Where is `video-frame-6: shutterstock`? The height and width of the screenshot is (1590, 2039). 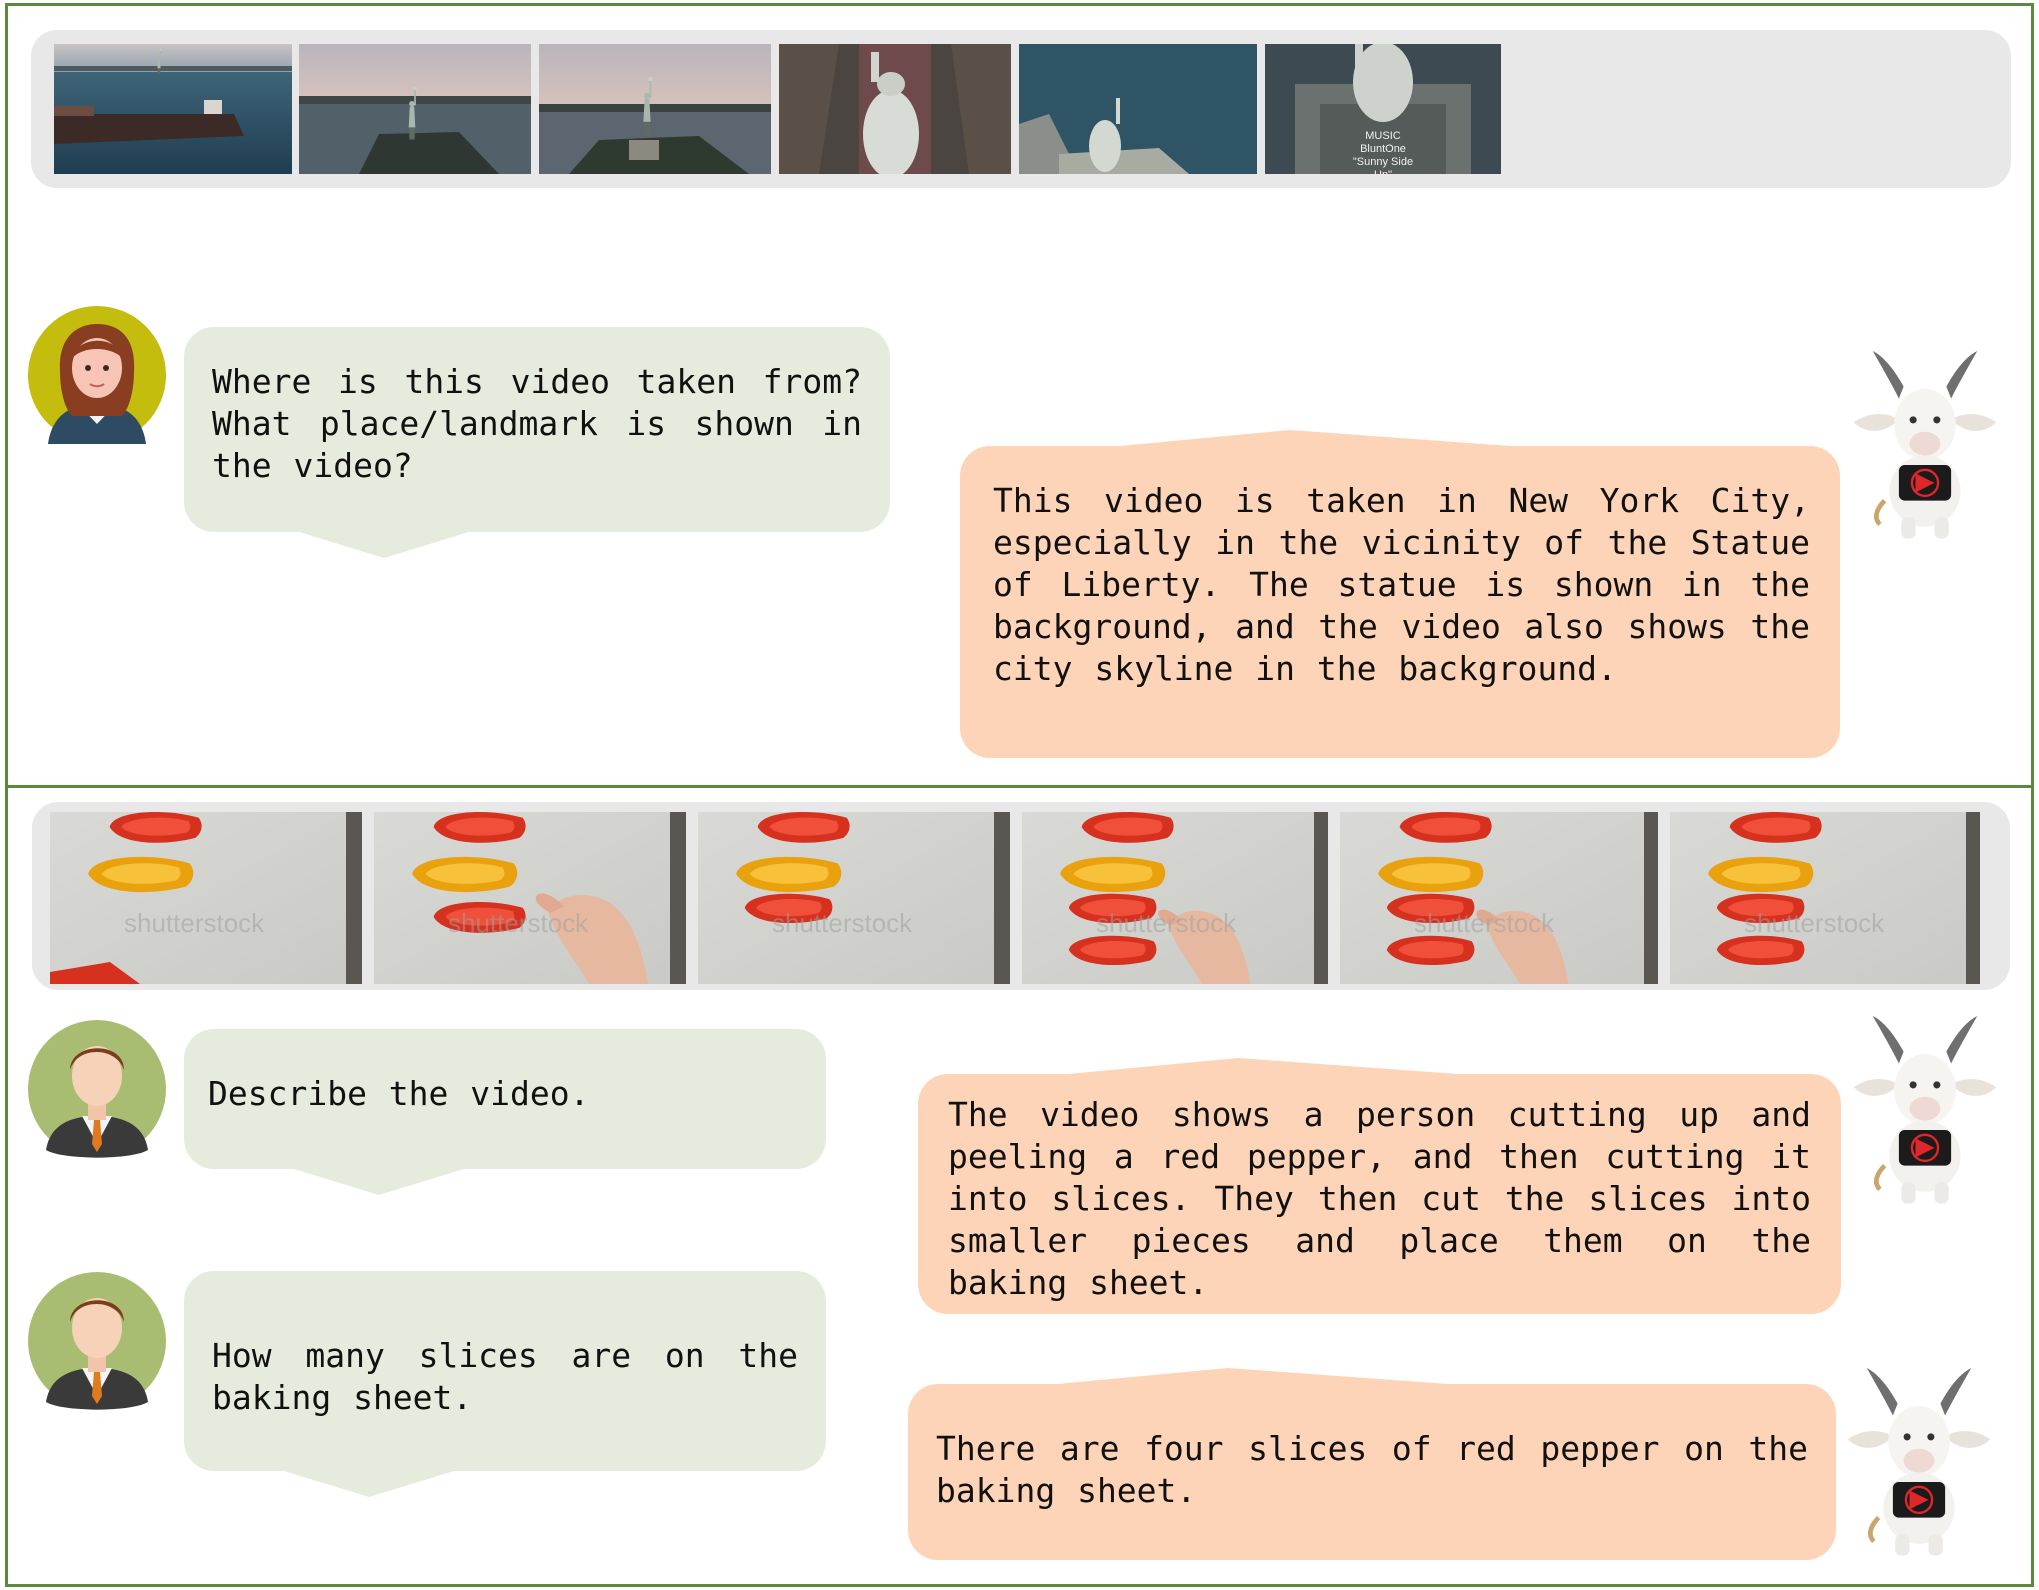
video-frame-6: shutterstock is located at coordinates (1825, 898).